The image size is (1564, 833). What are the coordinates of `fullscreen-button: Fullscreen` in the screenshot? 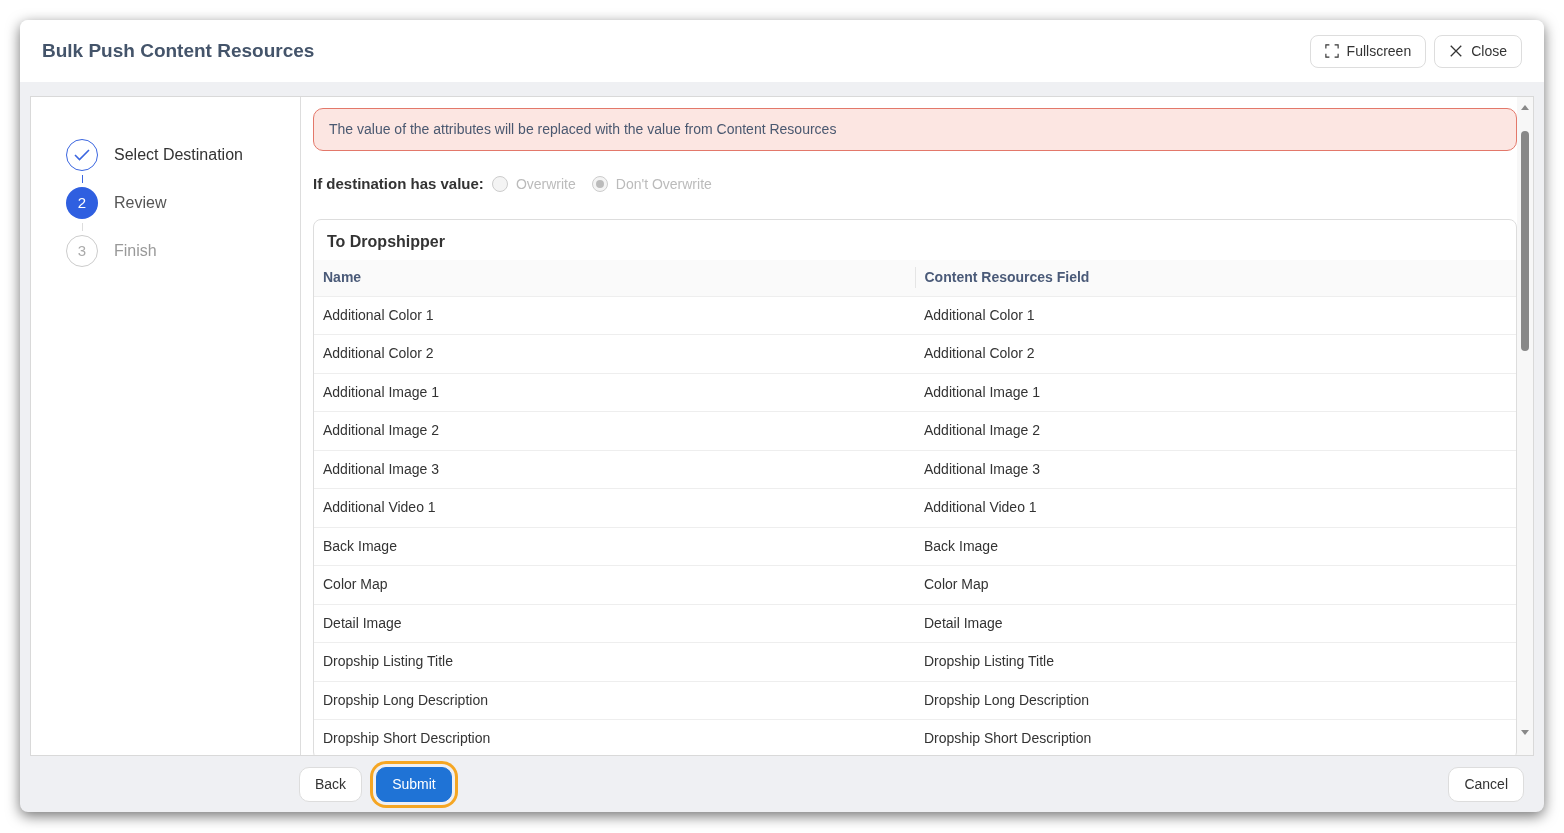 It's located at (1368, 51).